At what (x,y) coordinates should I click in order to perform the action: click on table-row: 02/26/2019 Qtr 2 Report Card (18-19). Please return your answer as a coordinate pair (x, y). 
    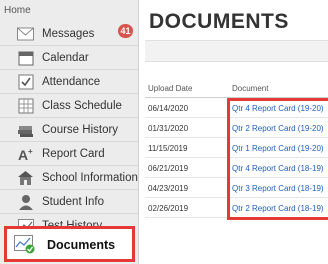
    Looking at the image, I should click on (236, 208).